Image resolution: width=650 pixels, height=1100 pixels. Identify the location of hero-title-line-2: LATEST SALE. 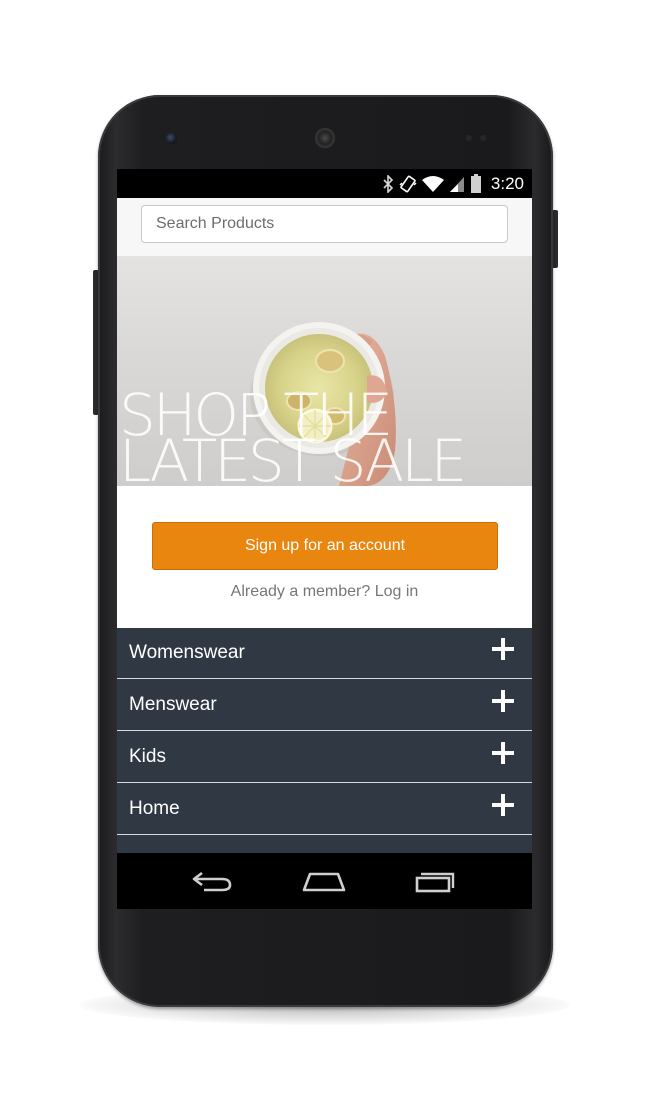
(293, 456).